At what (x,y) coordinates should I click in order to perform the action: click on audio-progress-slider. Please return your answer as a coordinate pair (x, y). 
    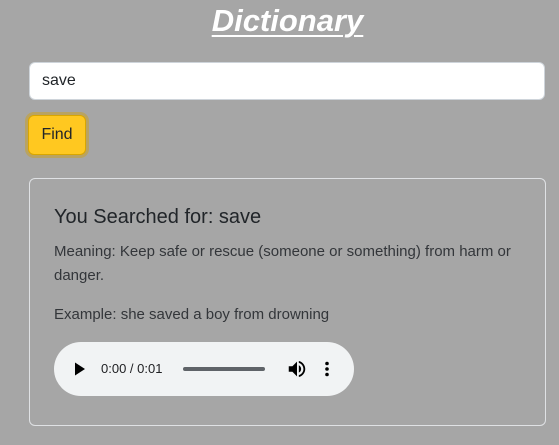
    Looking at the image, I should click on (224, 369).